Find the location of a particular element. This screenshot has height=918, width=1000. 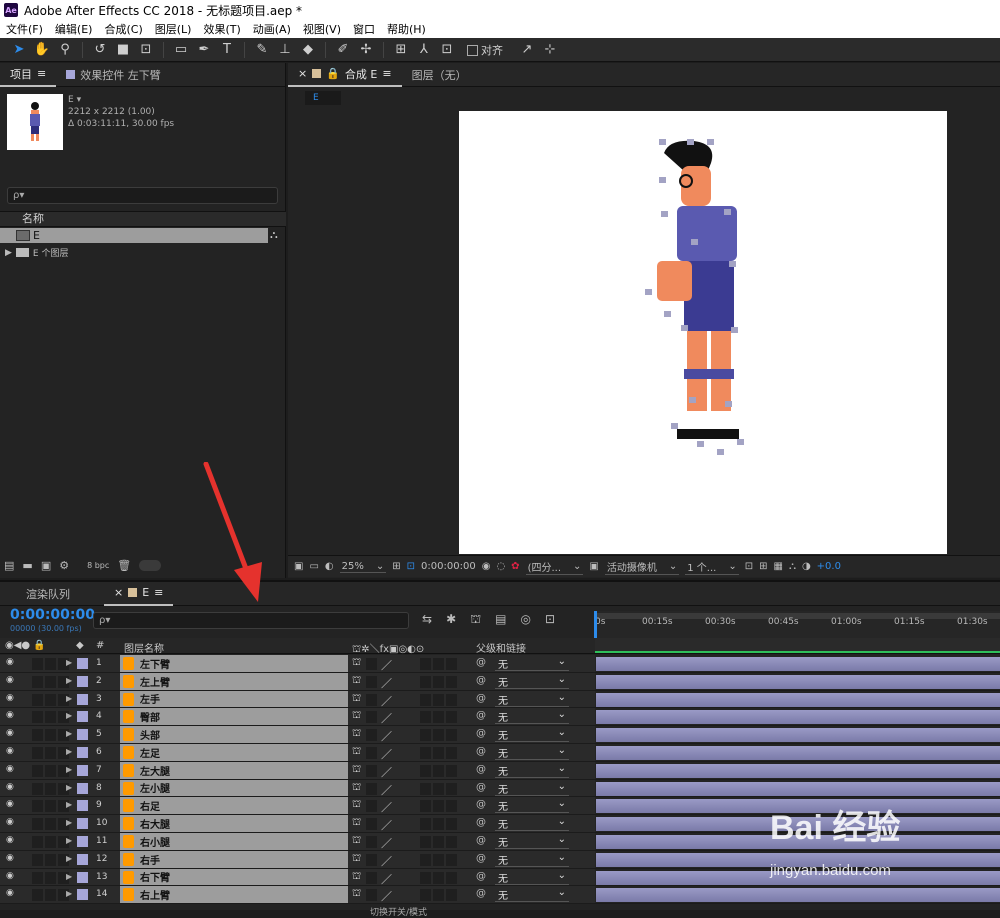

new-folder-icon: ▬ is located at coordinates (27, 565).